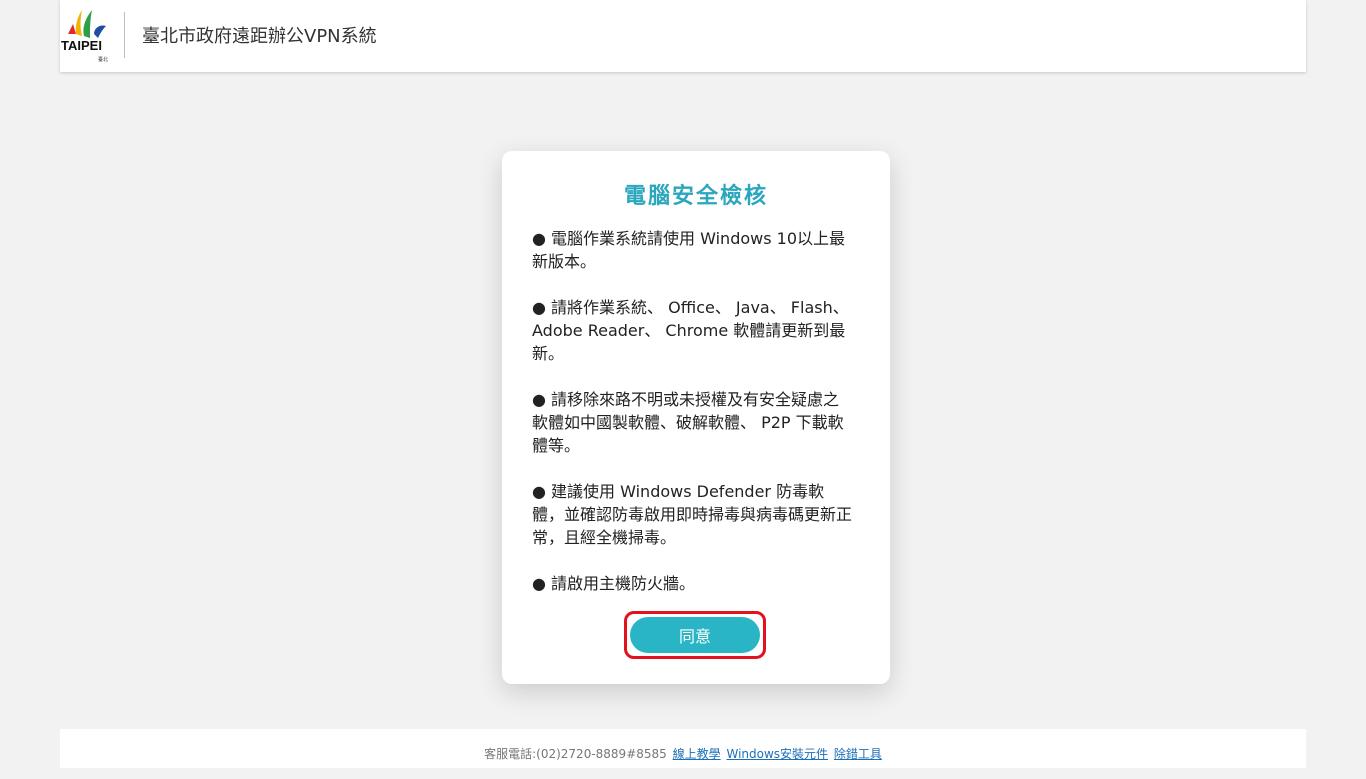 This screenshot has width=1366, height=779. What do you see at coordinates (683, 36) in the screenshot?
I see `header-bar: TAIPEI 臺北 臺北市政府遠距辦公VPN系統` at bounding box center [683, 36].